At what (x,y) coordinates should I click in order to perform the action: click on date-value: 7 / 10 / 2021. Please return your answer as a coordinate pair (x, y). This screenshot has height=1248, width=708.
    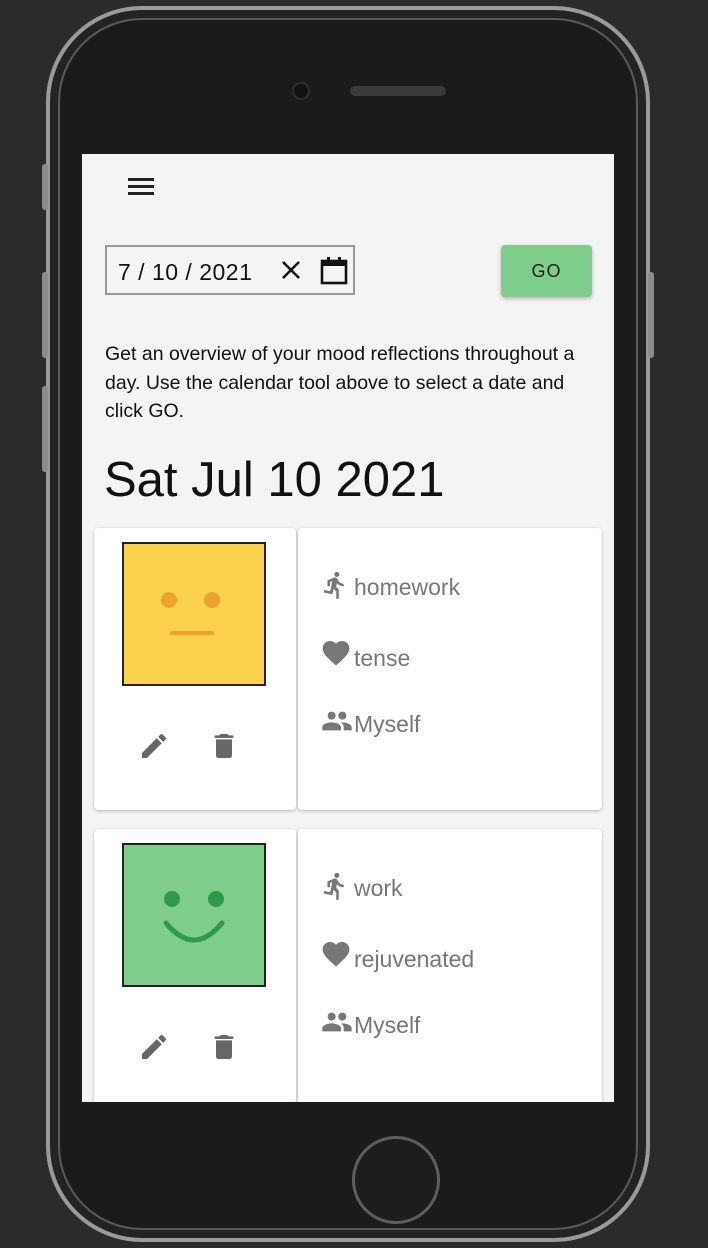
    Looking at the image, I should click on (185, 272).